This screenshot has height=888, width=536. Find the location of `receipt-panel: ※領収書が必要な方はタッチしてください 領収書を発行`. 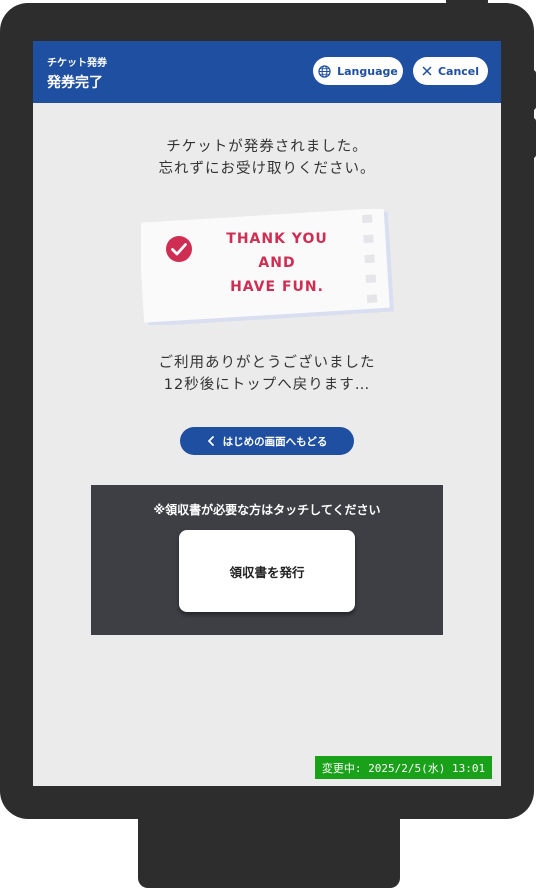

receipt-panel: ※領収書が必要な方はタッチしてください 領収書を発行 is located at coordinates (267, 560).